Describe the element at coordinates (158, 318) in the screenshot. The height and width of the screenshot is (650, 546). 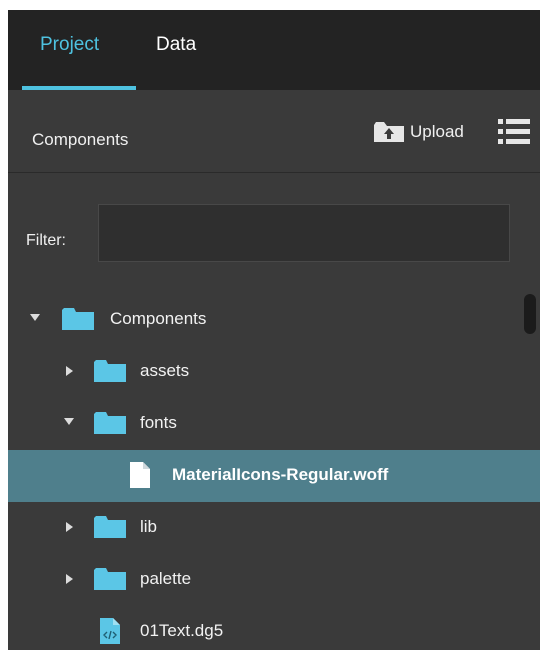
I see `tree-label: Components` at that location.